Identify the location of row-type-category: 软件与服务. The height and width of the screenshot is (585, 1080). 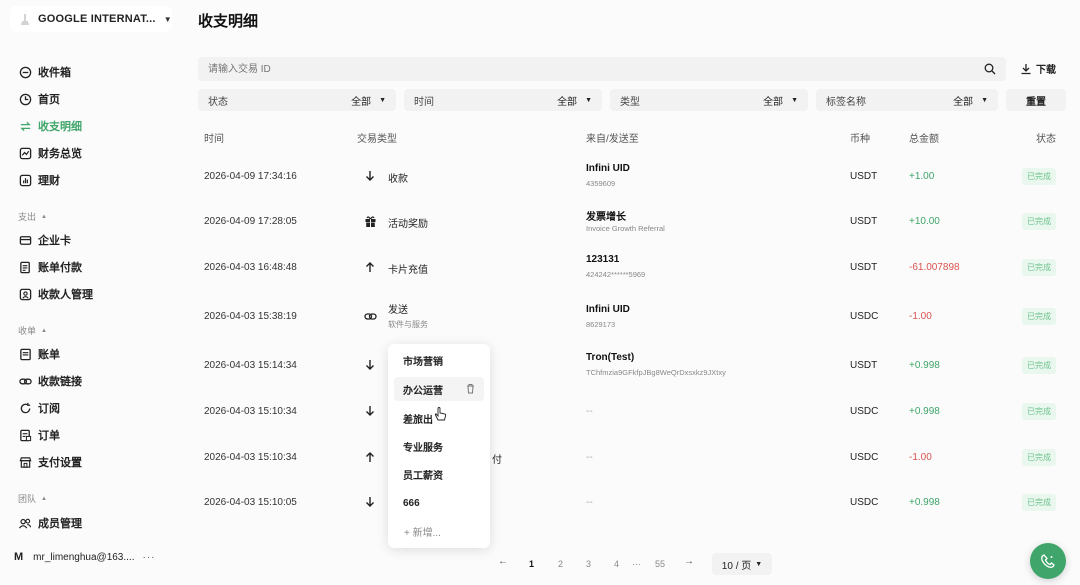
(408, 324).